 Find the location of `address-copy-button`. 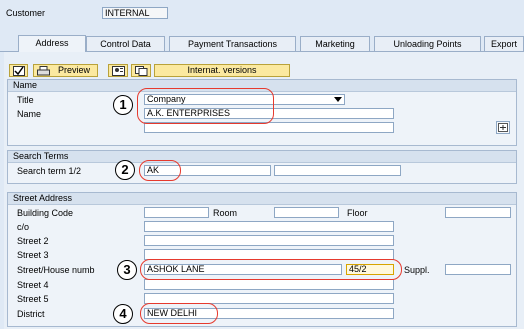

address-copy-button is located at coordinates (118, 70).